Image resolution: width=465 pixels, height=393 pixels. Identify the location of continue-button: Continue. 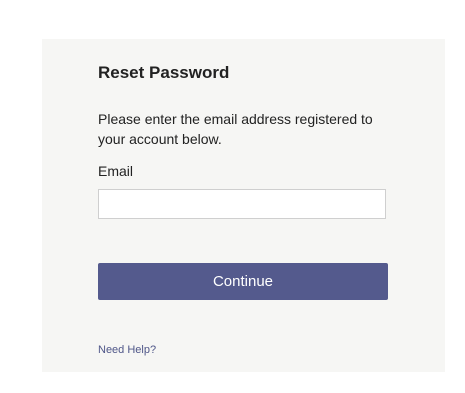
(243, 281).